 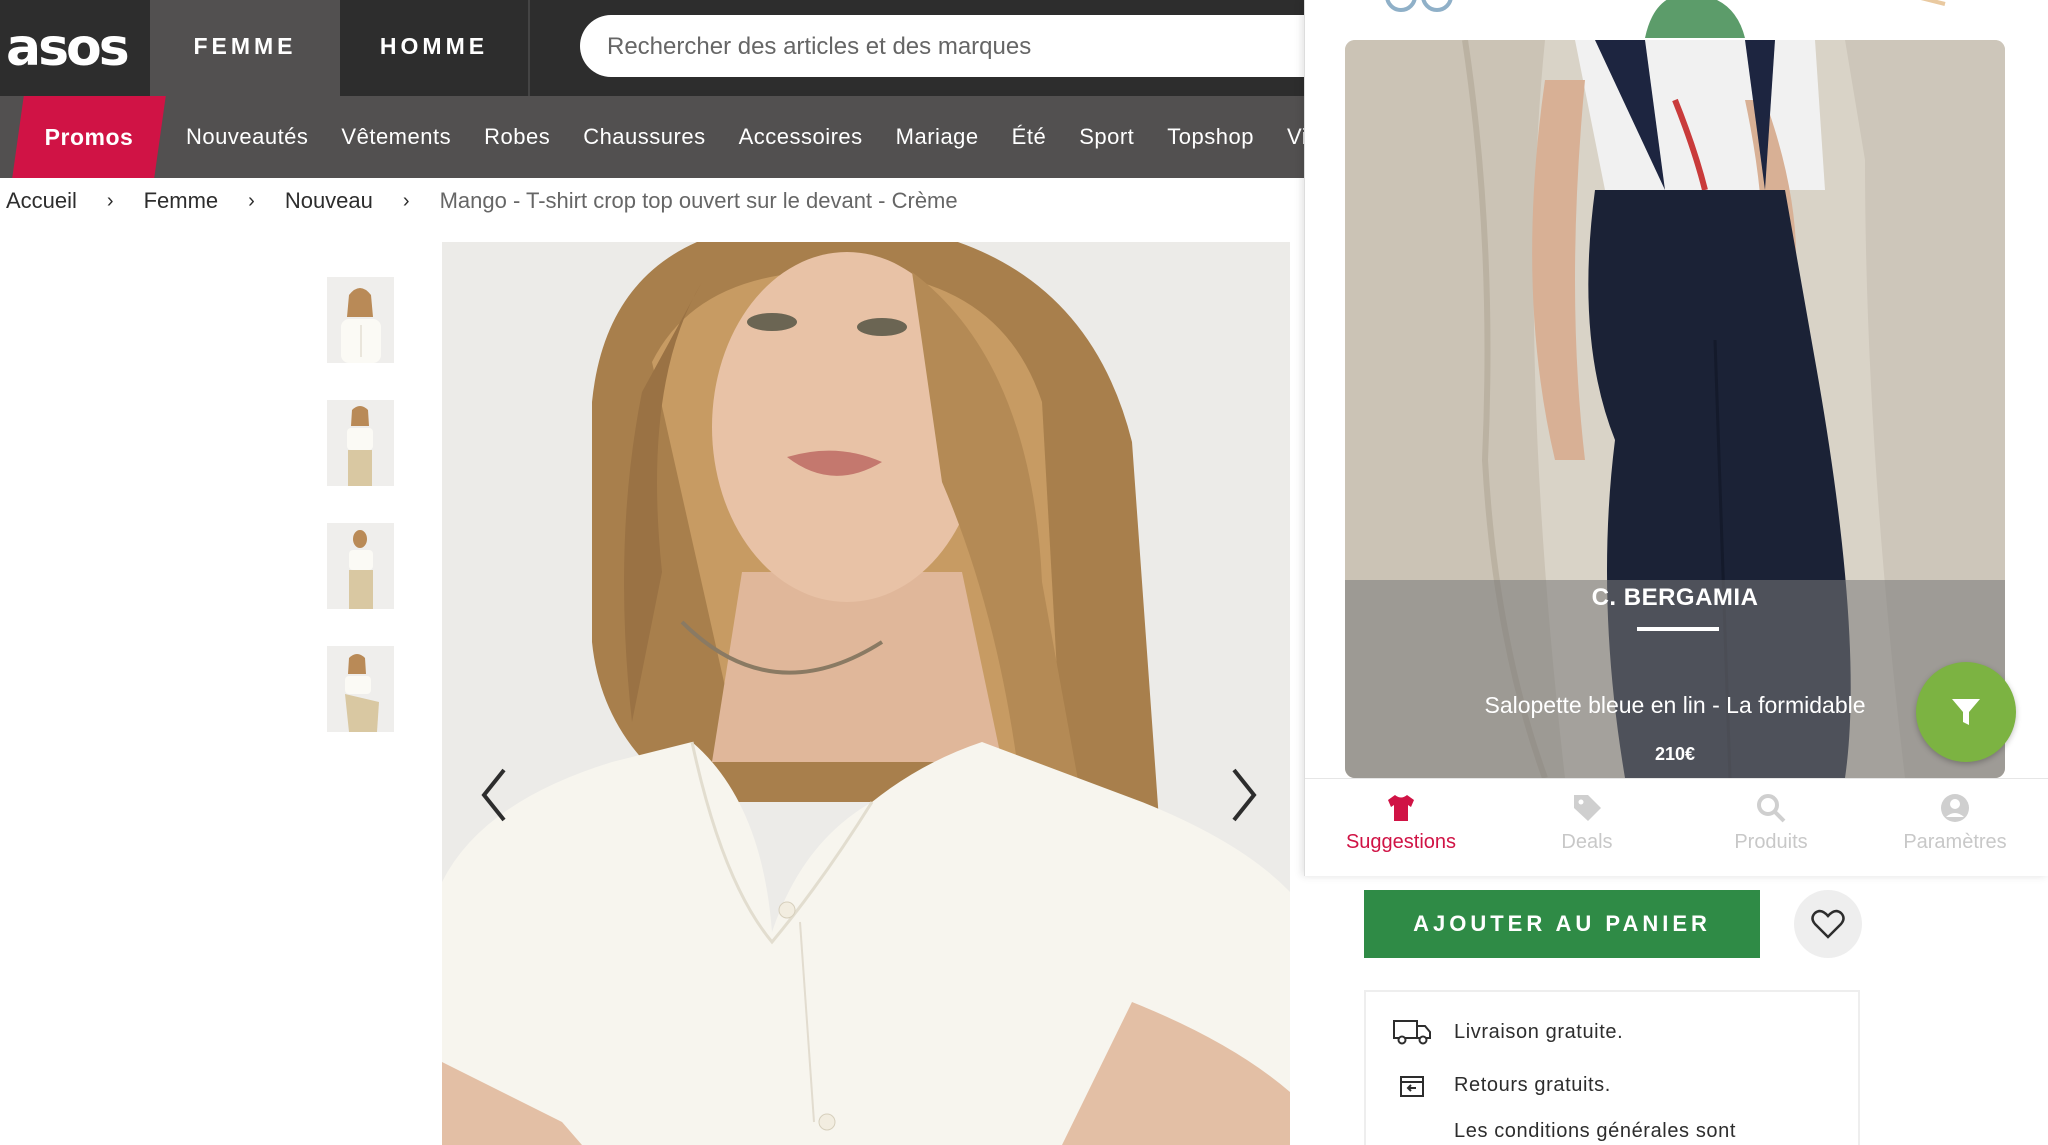 I want to click on nav-item-ete: Été, so click(x=1029, y=137).